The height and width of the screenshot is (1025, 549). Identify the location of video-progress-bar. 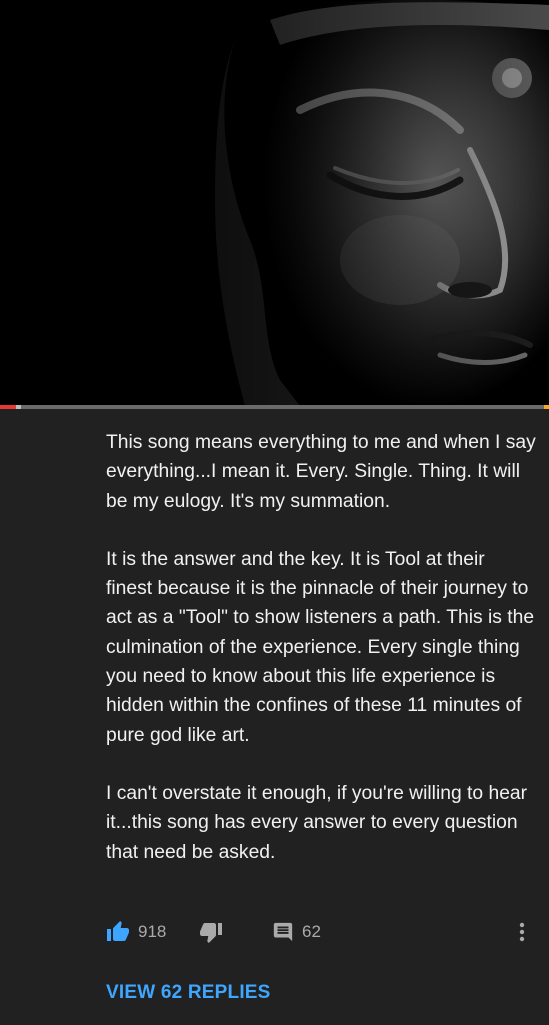
(274, 407).